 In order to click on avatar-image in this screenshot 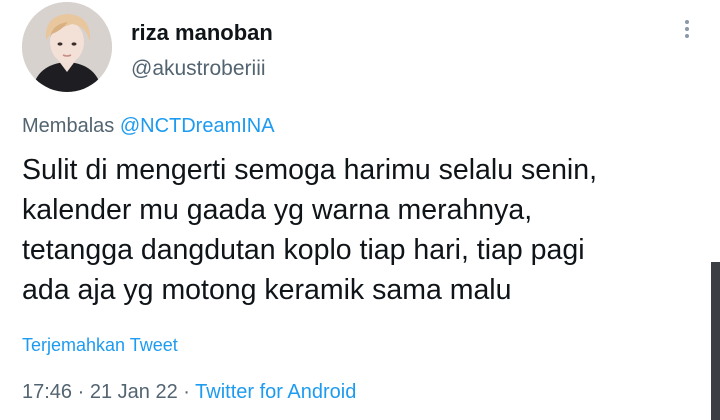, I will do `click(67, 47)`.